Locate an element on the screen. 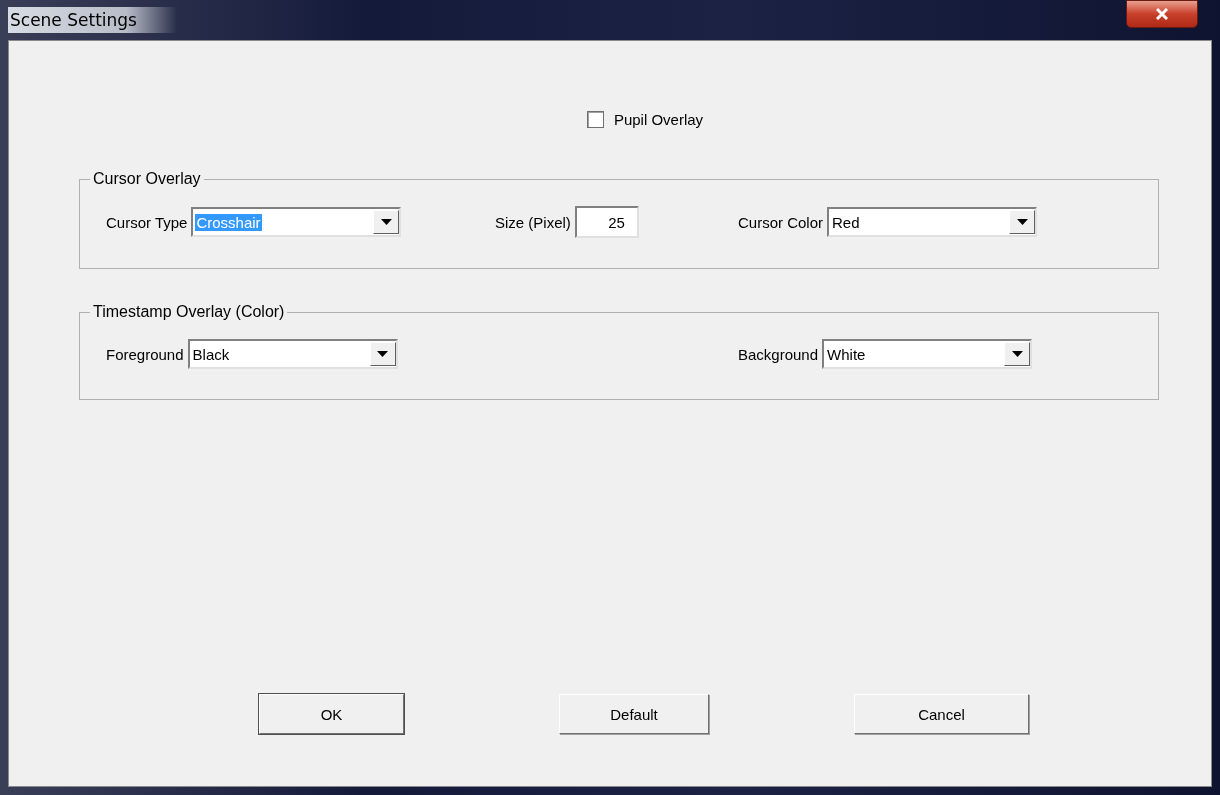 This screenshot has width=1220, height=795. field-label: Foreground is located at coordinates (145, 354).